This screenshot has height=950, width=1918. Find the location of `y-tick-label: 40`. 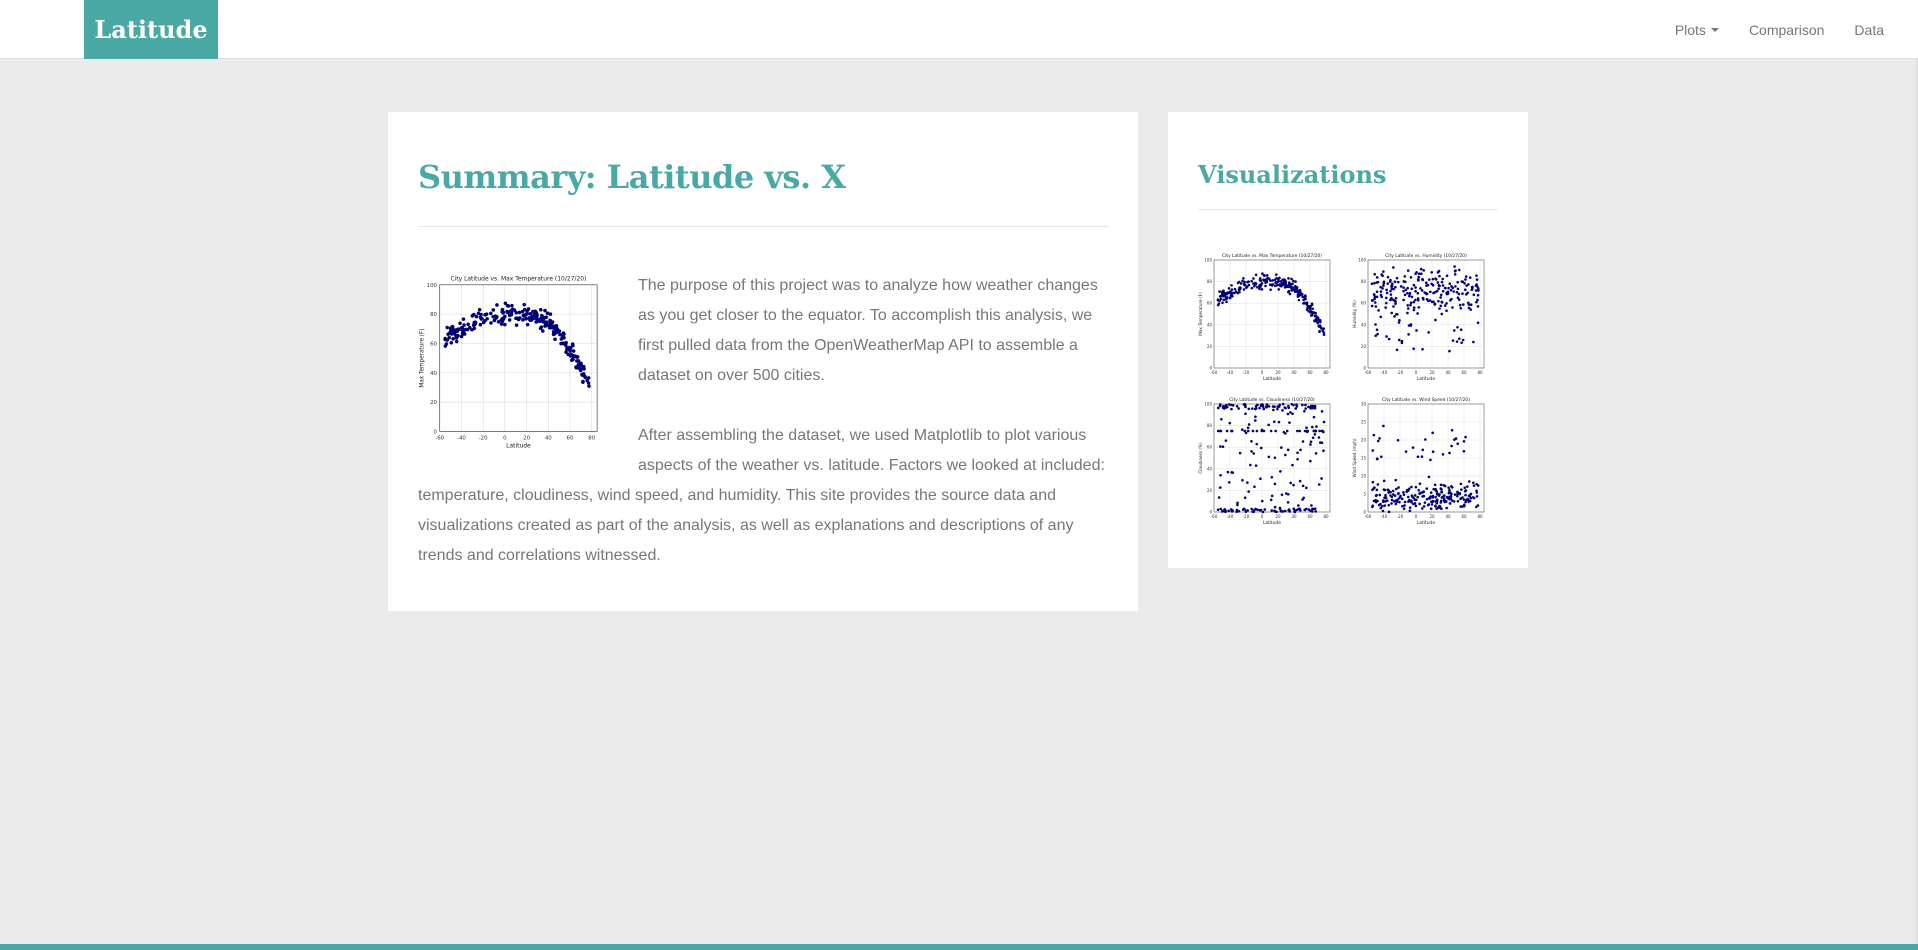

y-tick-label: 40 is located at coordinates (1210, 324).